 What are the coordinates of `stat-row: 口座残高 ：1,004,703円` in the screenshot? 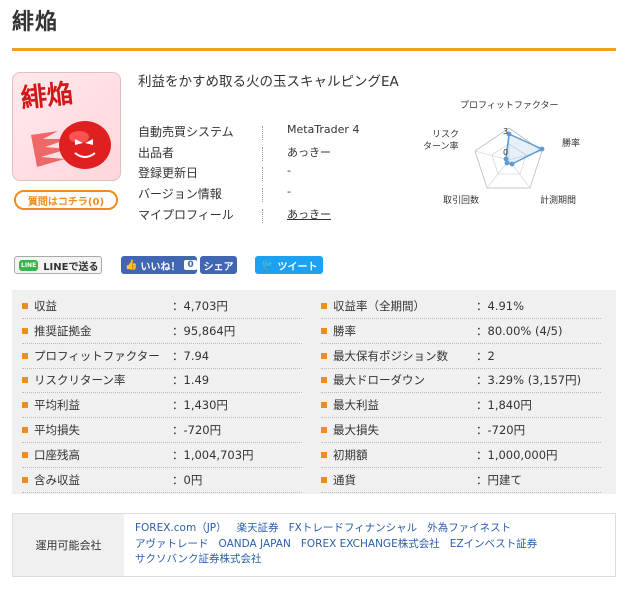 It's located at (162, 455).